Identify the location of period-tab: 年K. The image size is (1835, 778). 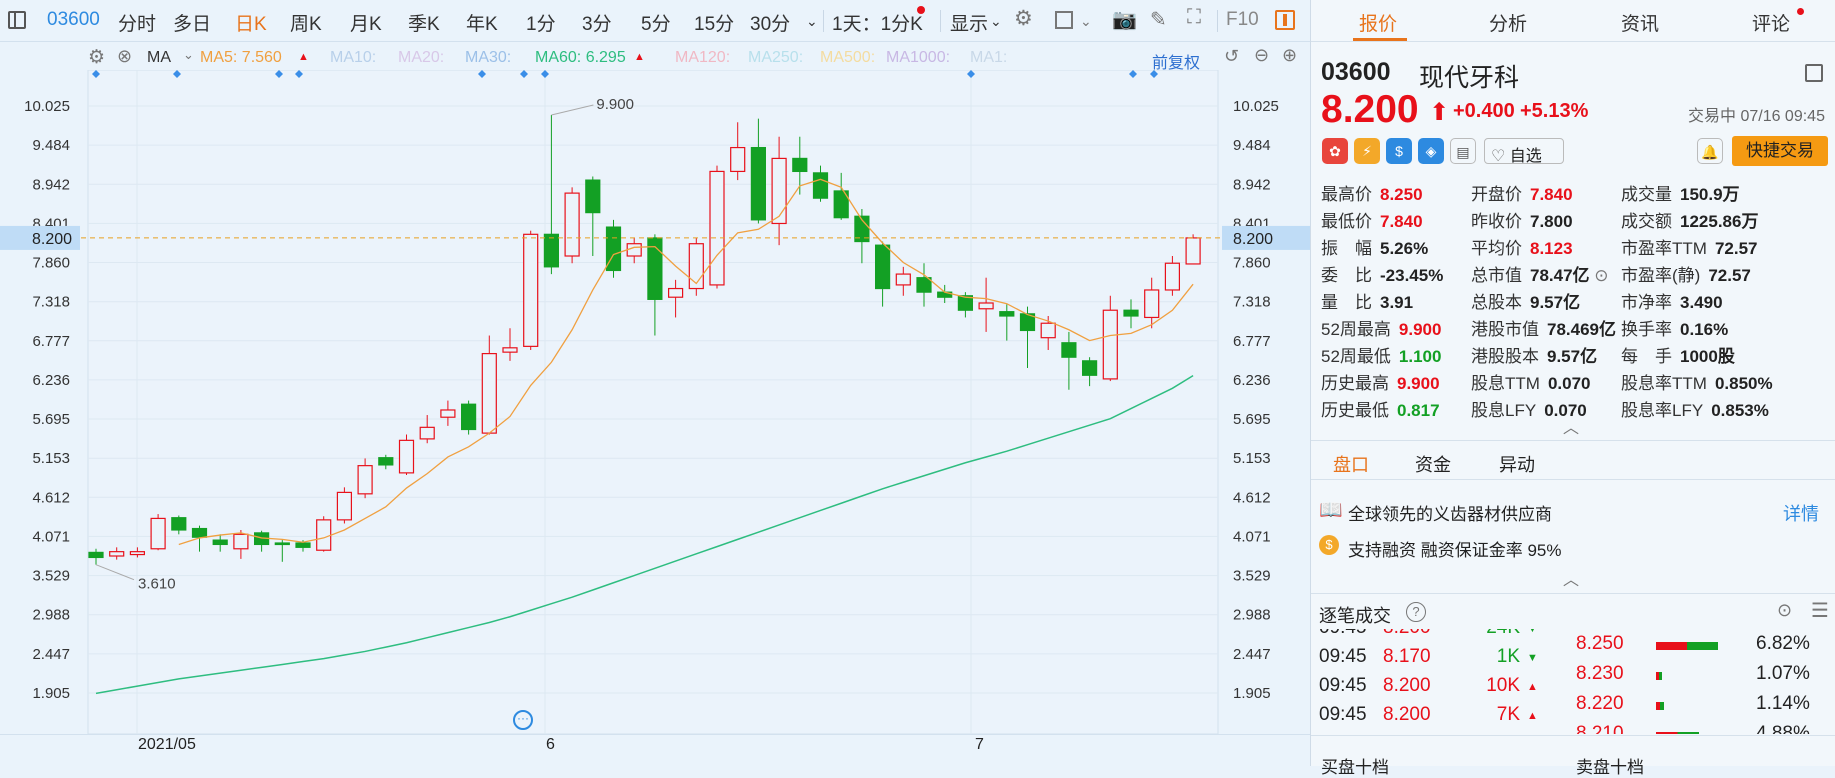
(482, 22).